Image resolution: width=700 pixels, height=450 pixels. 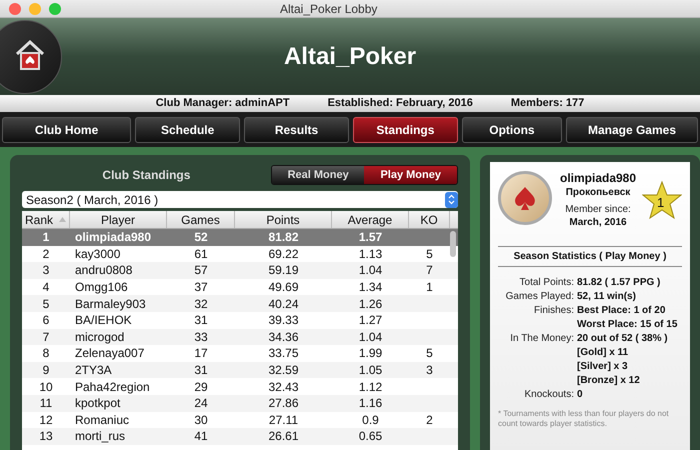 I want to click on avatar, so click(x=525, y=198).